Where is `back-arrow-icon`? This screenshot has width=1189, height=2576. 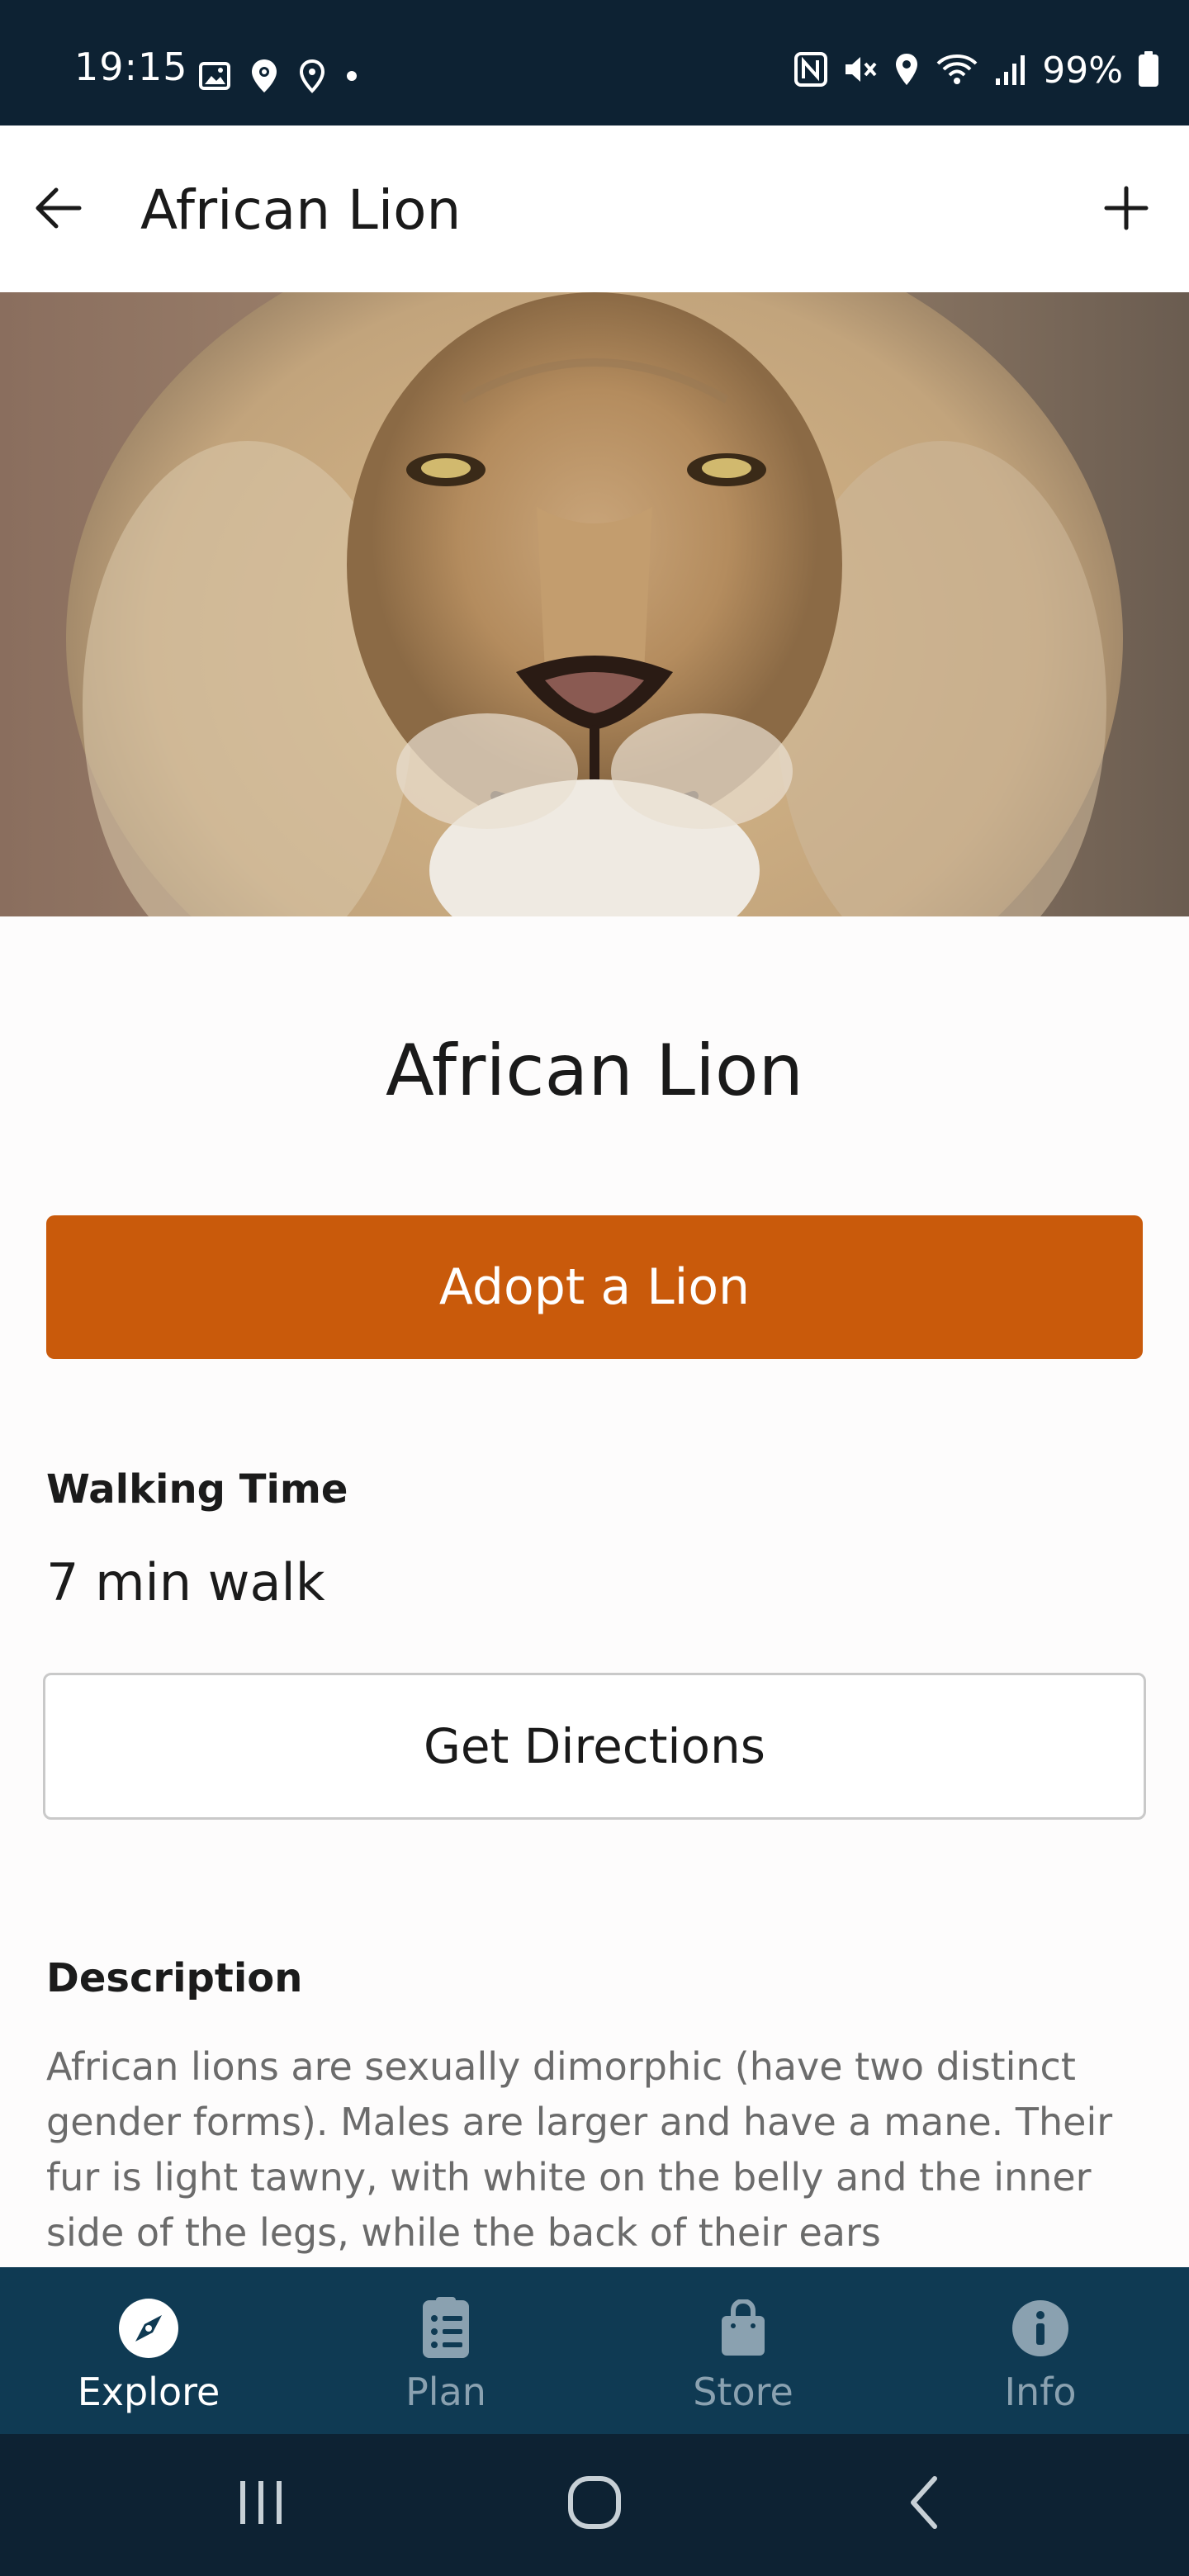
back-arrow-icon is located at coordinates (57, 210).